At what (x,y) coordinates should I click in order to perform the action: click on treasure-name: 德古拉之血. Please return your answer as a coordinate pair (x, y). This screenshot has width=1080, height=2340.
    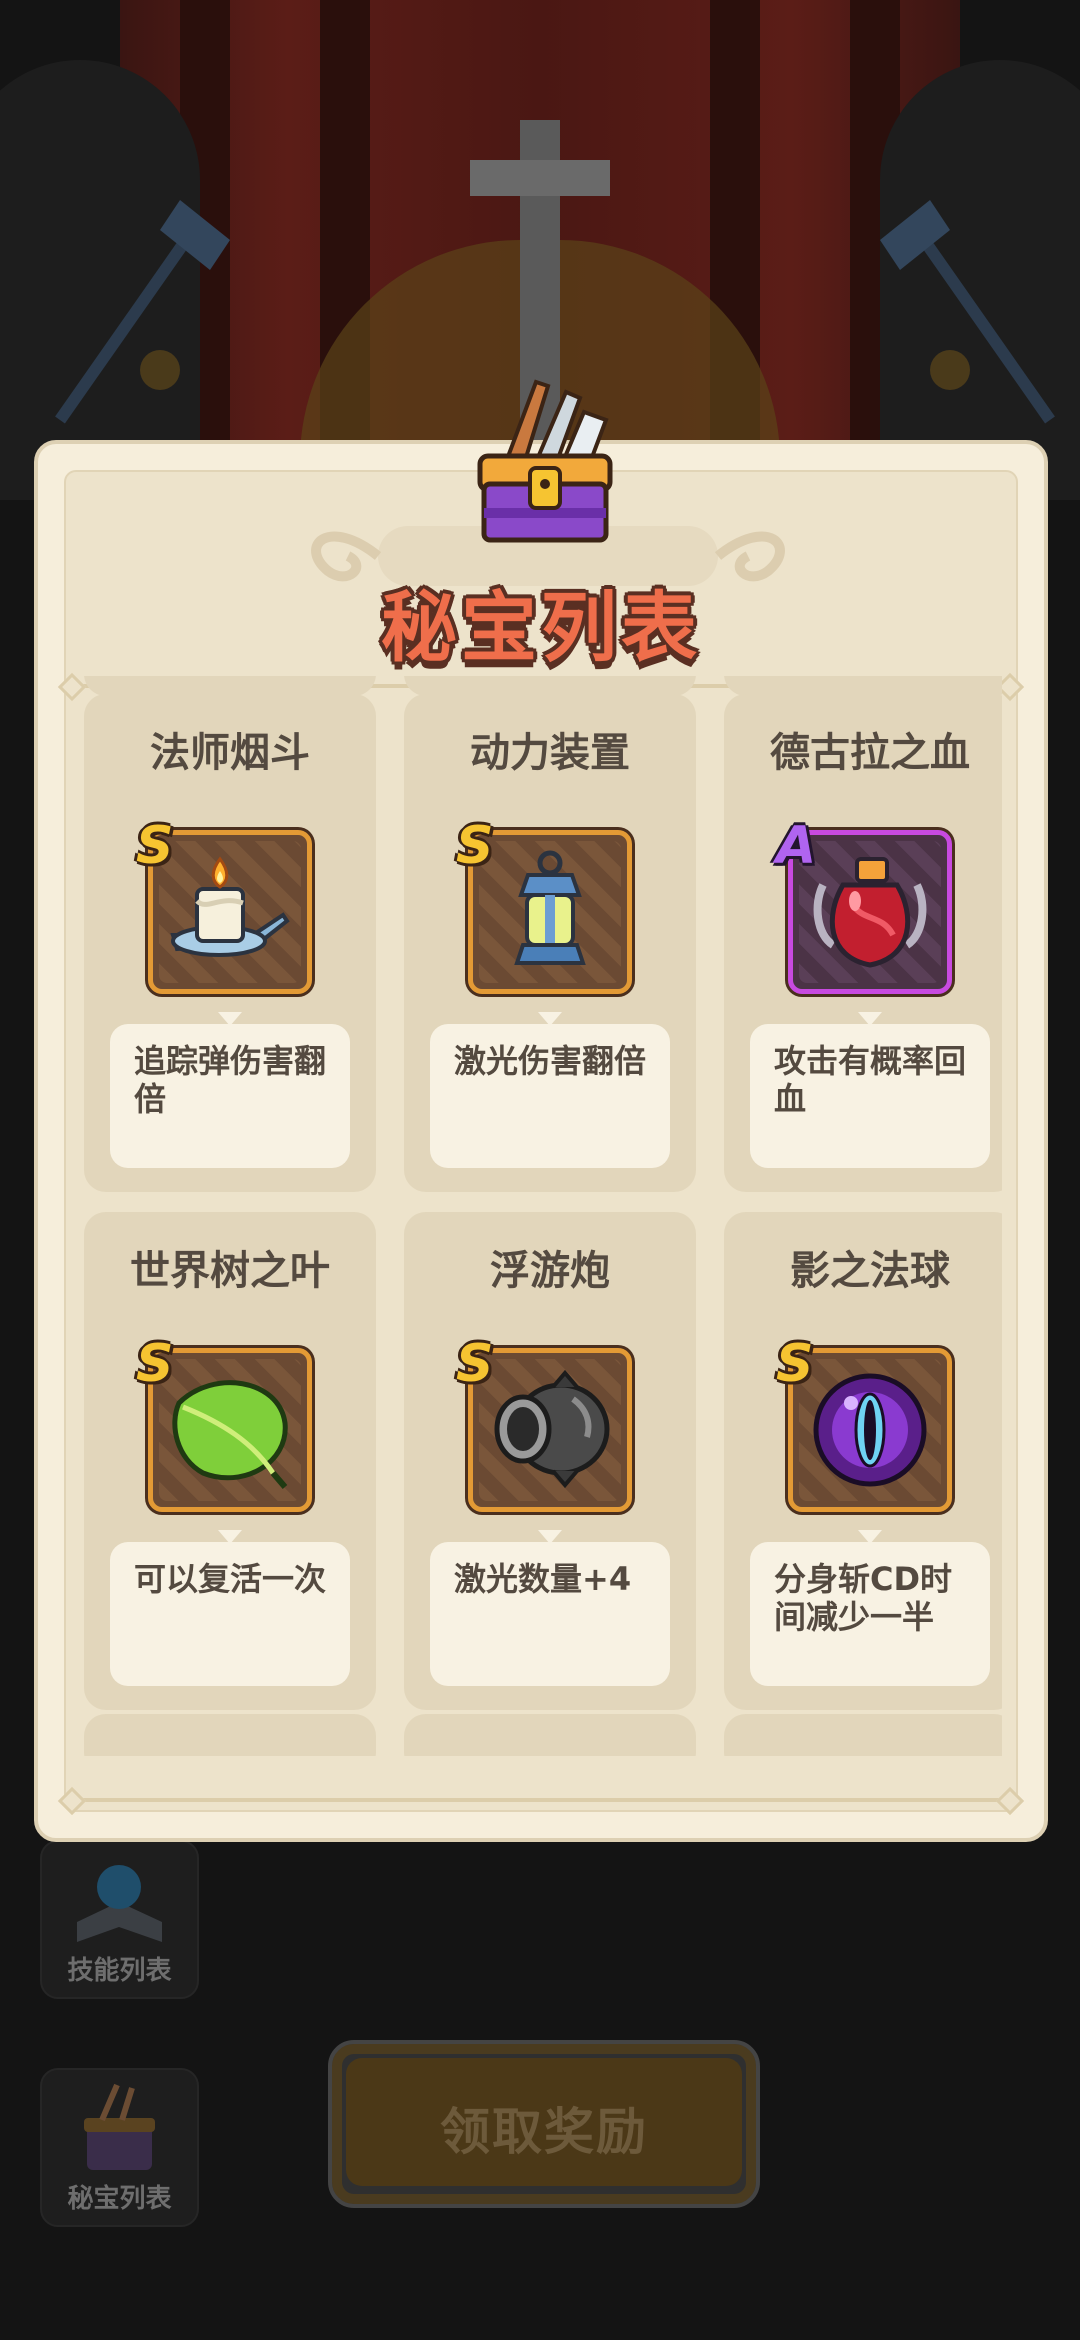
    Looking at the image, I should click on (870, 753).